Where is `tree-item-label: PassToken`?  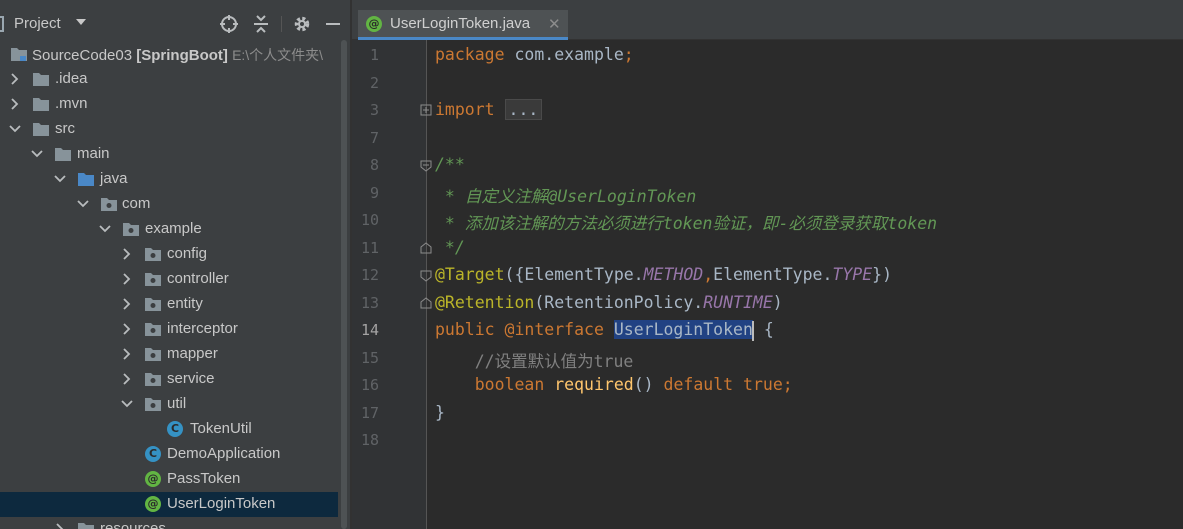
tree-item-label: PassToken is located at coordinates (204, 478).